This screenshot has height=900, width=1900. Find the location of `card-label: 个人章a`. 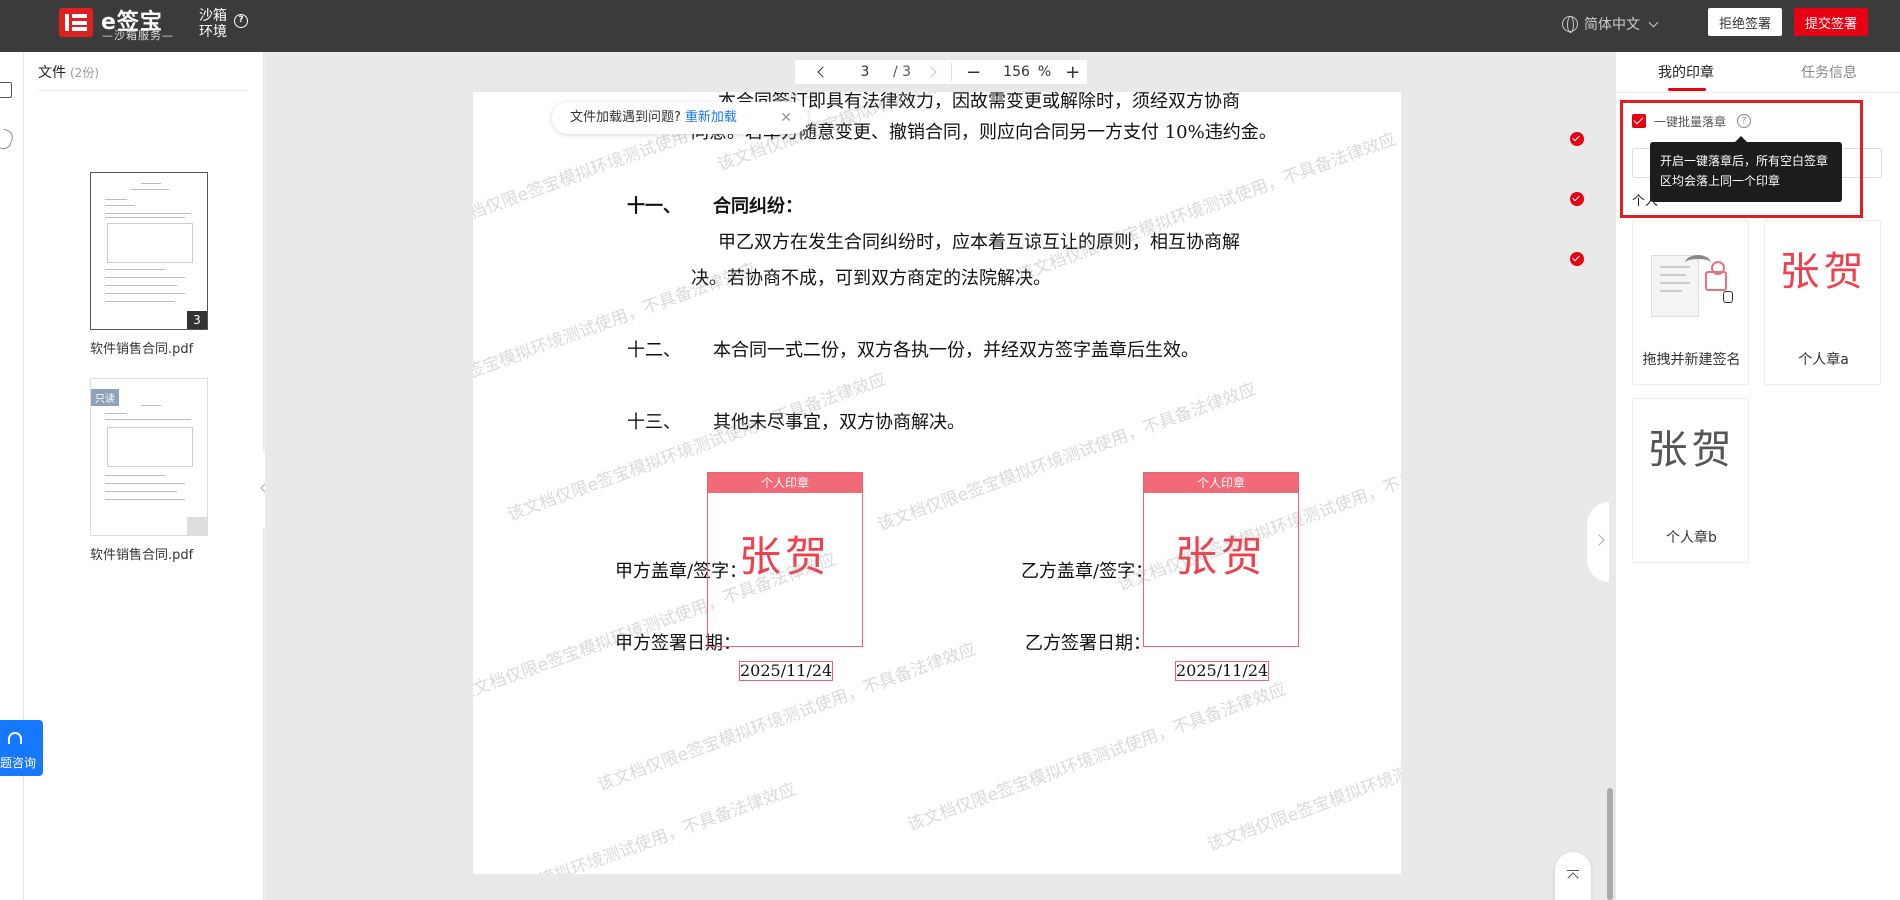

card-label: 个人章a is located at coordinates (1823, 360).